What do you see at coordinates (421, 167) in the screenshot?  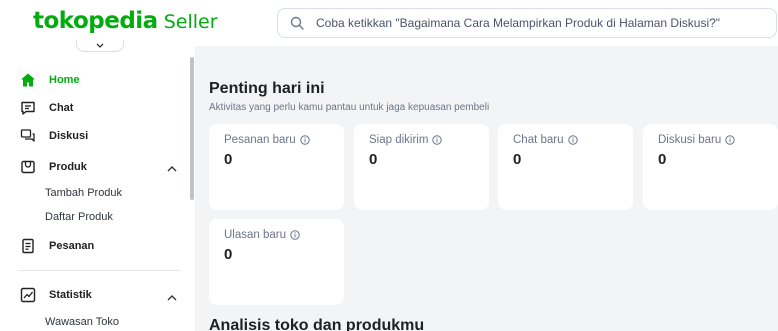 I see `card-siap-dikirim: Siap dikirim 0` at bounding box center [421, 167].